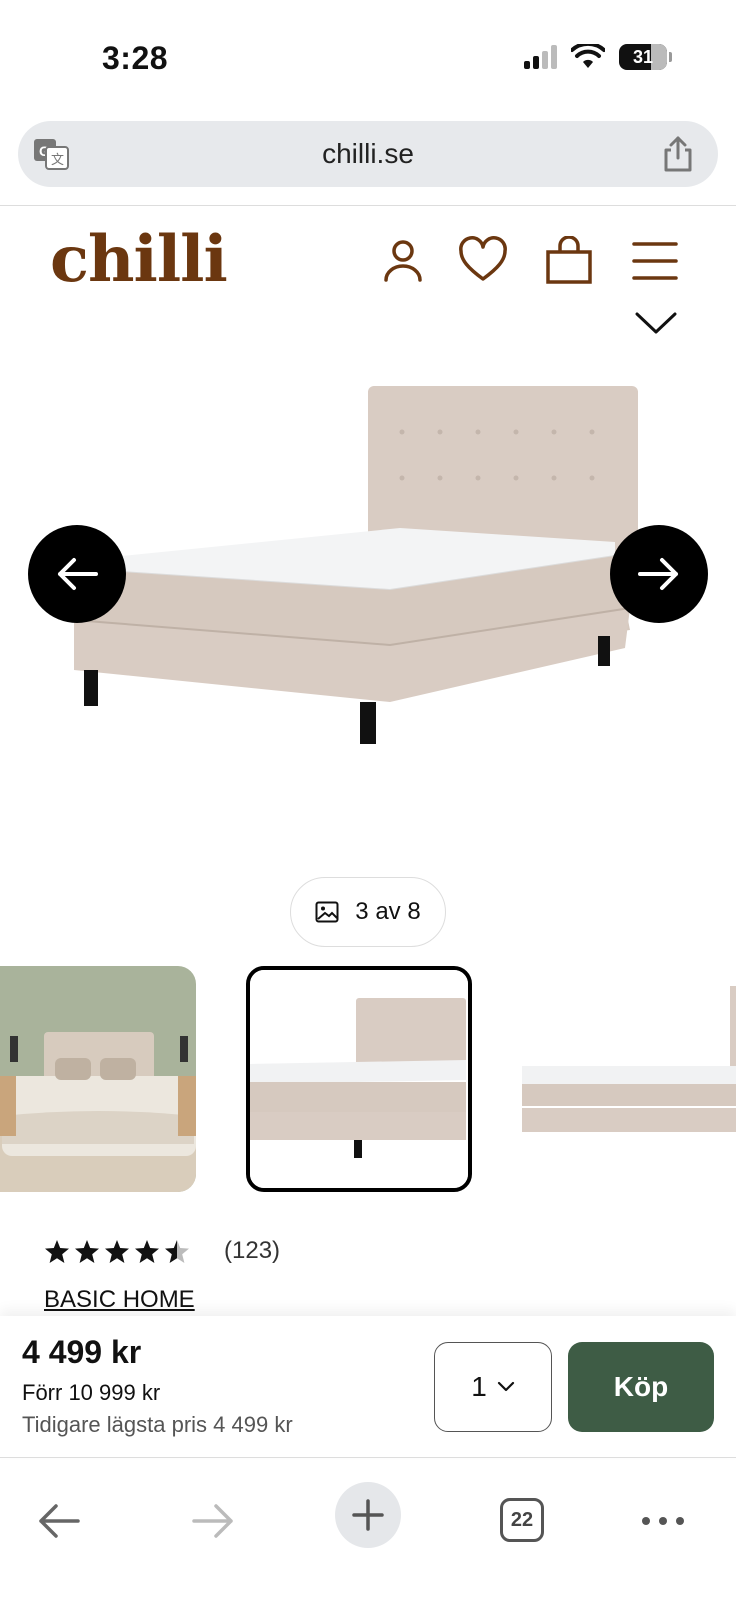 Image resolution: width=736 pixels, height=1600 pixels. Describe the element at coordinates (59, 1521) in the screenshot. I see `back-arrow-icon` at that location.